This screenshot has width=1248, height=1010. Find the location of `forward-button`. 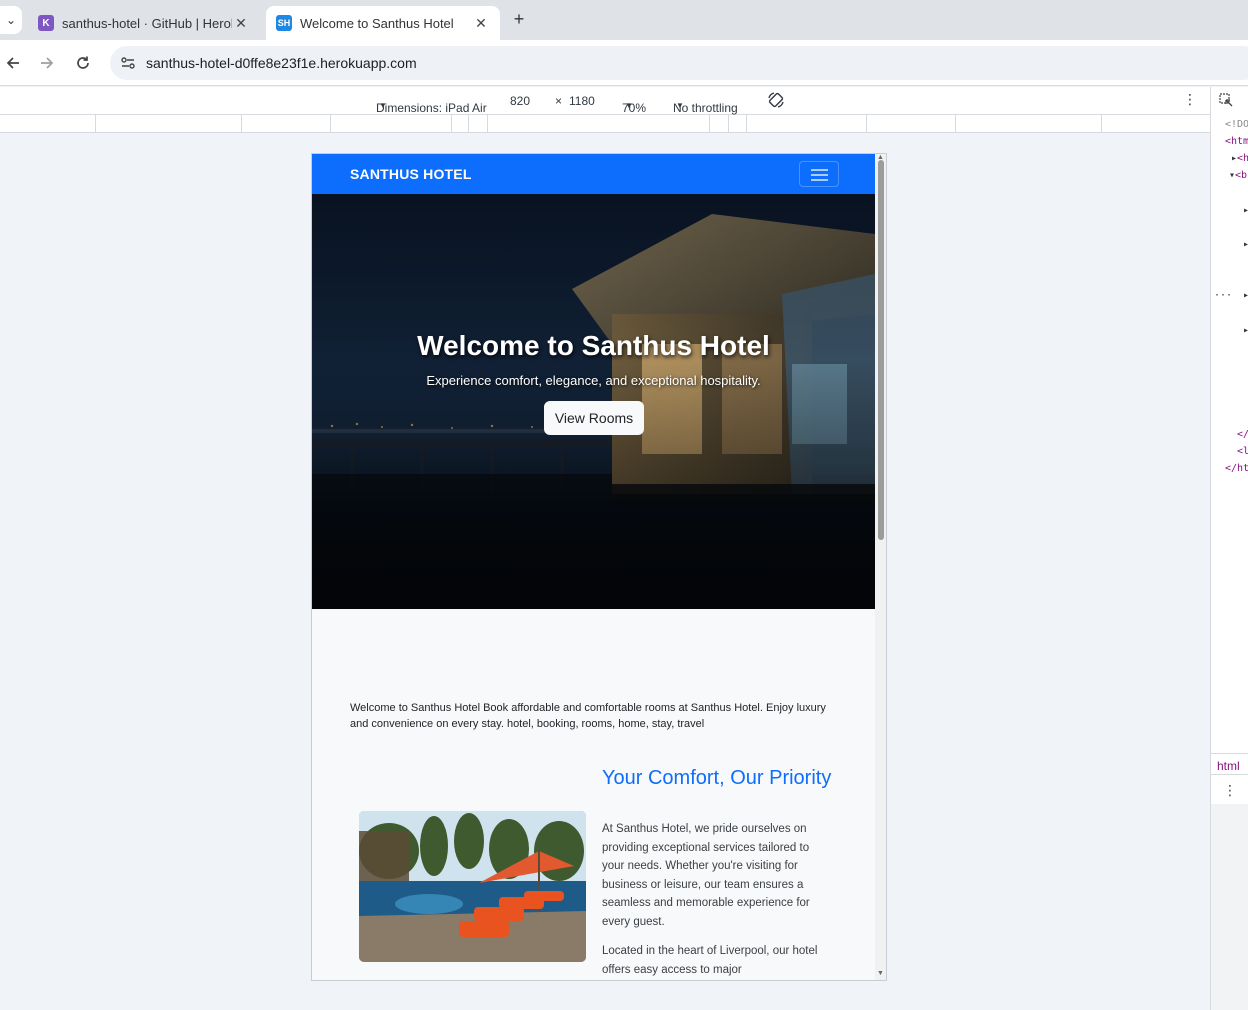

forward-button is located at coordinates (47, 63).